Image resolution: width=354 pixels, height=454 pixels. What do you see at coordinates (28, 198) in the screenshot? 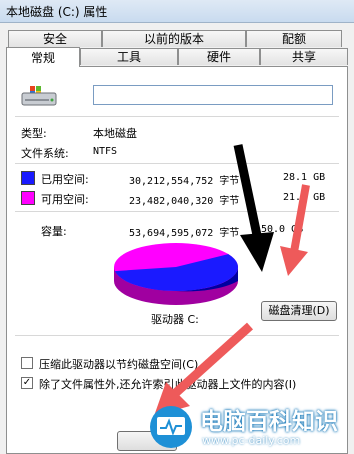
I see `free-space-swatch` at bounding box center [28, 198].